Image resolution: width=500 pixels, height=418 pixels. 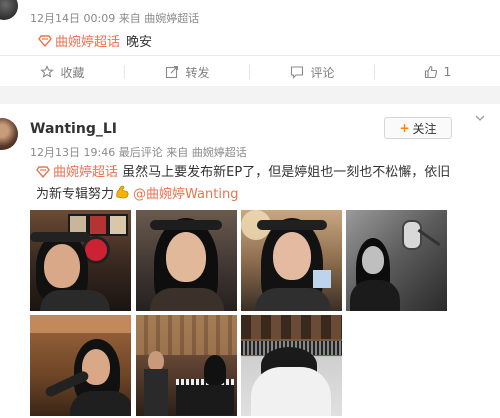 I want to click on follow-label: 关注, so click(x=424, y=128).